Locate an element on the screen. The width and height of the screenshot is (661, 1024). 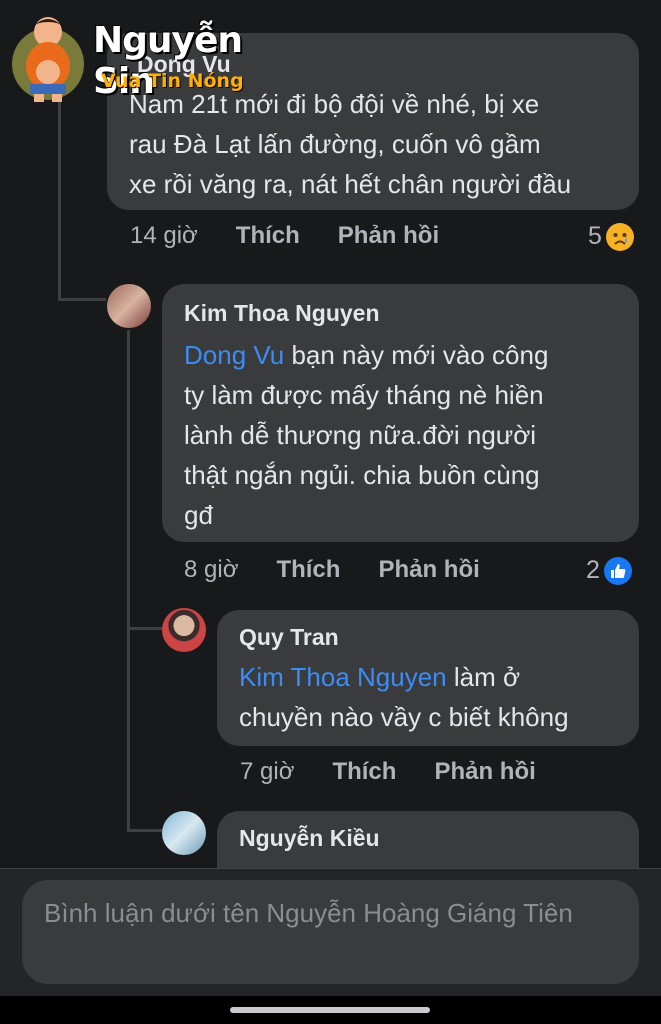
reaction-summary: 5 is located at coordinates (611, 236).